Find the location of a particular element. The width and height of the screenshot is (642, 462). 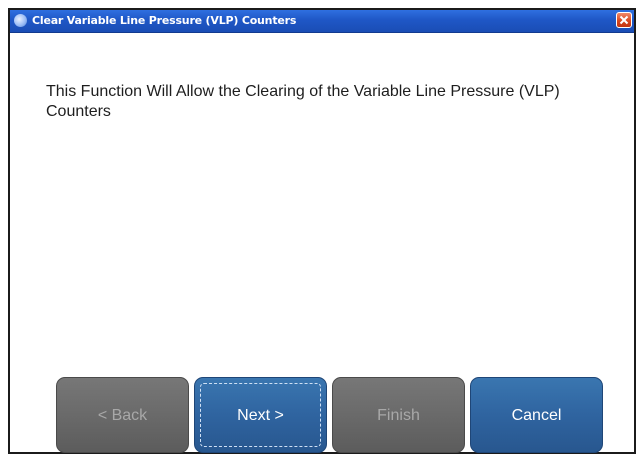

close-button is located at coordinates (624, 20).